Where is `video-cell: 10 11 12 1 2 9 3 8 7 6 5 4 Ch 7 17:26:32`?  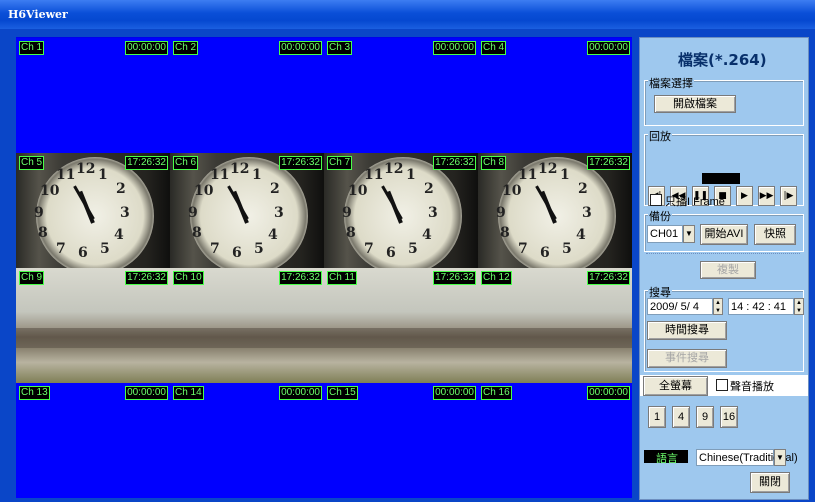
video-cell: 10 11 12 1 2 9 3 8 7 6 5 4 Ch 7 17:26:32 is located at coordinates (401, 210).